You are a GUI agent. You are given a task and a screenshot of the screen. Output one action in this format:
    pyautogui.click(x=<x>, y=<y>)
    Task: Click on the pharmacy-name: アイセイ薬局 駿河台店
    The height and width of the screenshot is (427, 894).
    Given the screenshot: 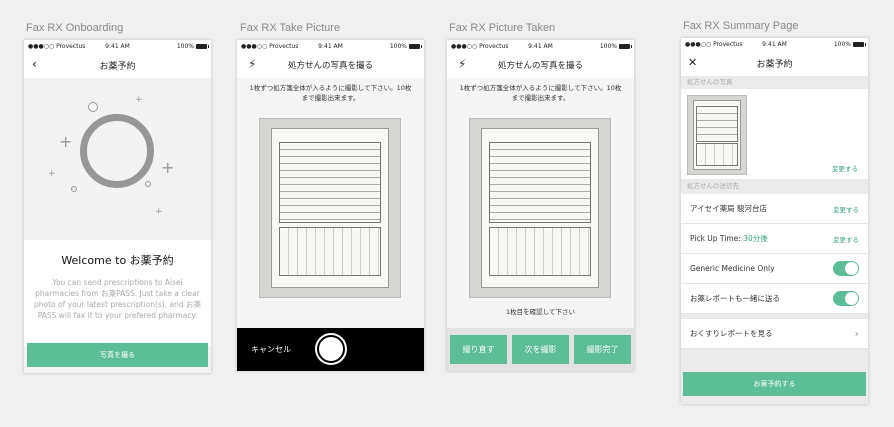 What is the action you would take?
    pyautogui.click(x=729, y=208)
    